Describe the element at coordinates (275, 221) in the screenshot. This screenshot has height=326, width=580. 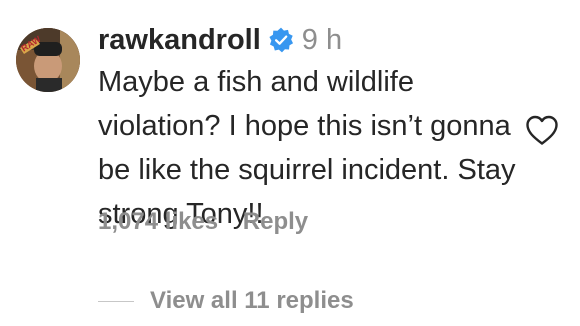
I see `reply-button: Reply` at that location.